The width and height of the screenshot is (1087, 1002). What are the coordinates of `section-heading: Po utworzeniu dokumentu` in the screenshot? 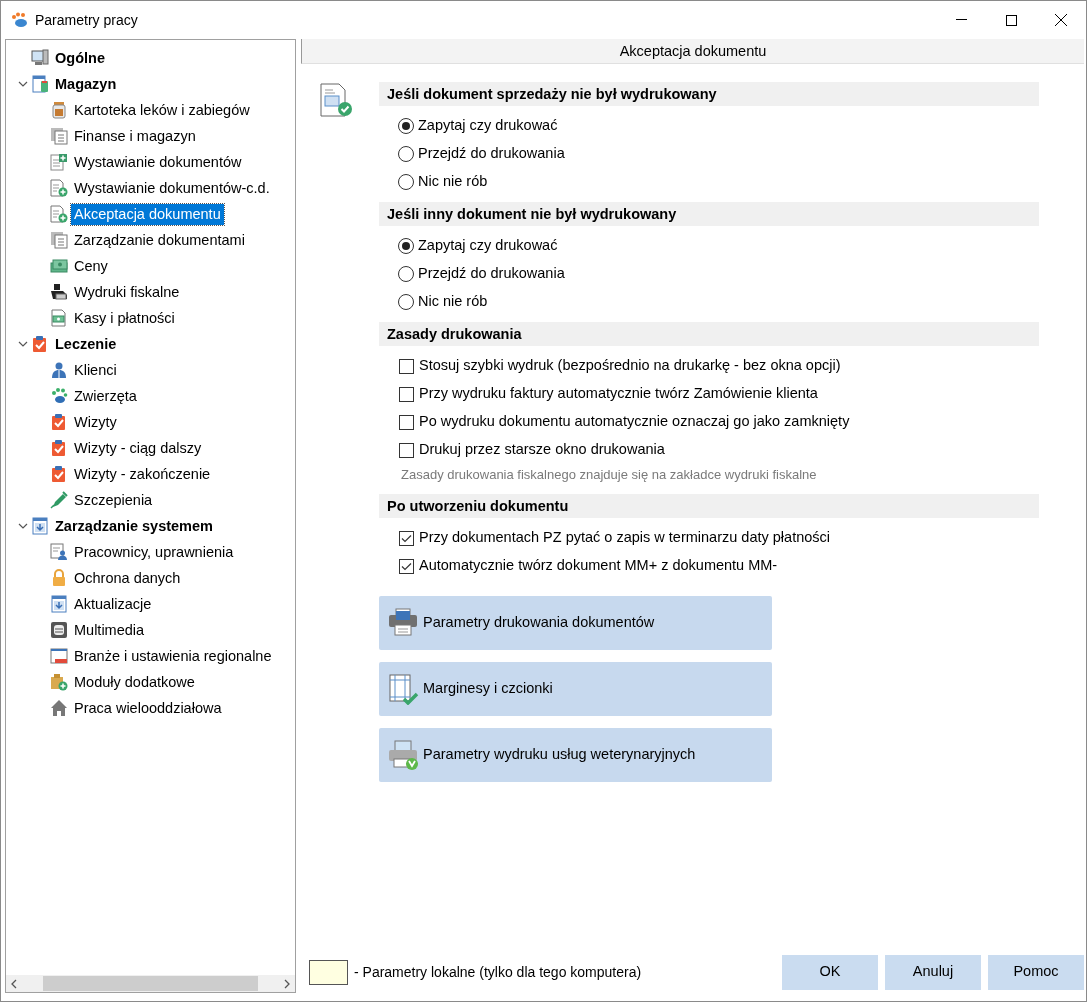 It's located at (709, 506).